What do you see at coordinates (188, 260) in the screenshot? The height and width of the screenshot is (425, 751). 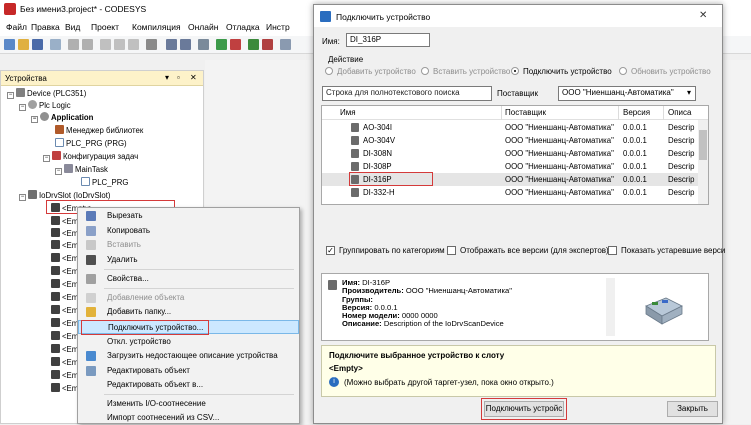 I see `menu-item-delete: Удалить` at bounding box center [188, 260].